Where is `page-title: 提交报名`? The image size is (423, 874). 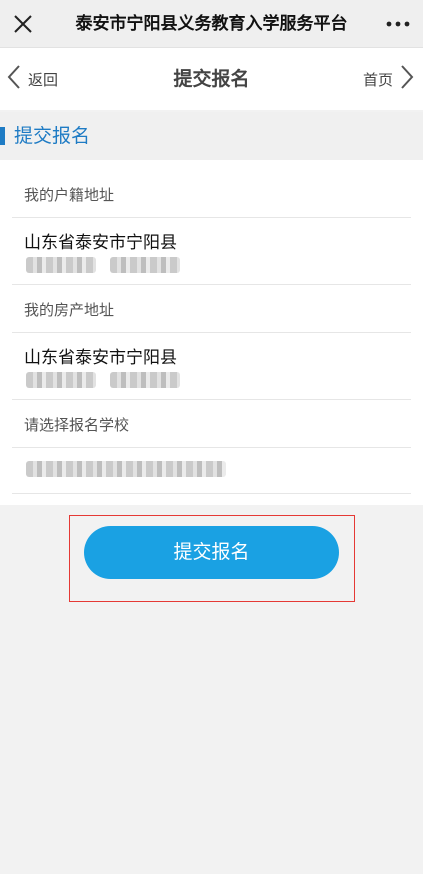 page-title: 提交报名 is located at coordinates (211, 79).